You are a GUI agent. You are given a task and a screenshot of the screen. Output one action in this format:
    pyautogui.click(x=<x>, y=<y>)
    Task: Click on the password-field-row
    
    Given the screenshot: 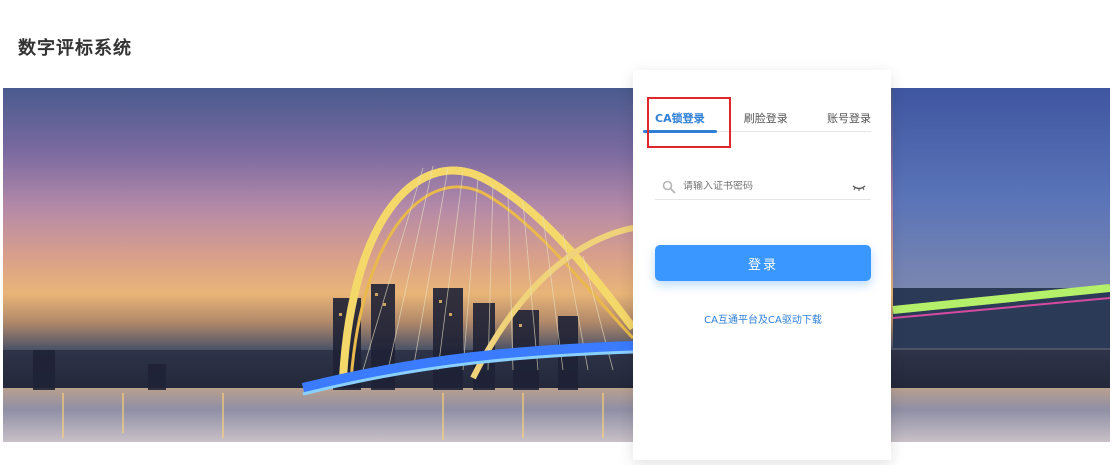 What is the action you would take?
    pyautogui.click(x=763, y=187)
    